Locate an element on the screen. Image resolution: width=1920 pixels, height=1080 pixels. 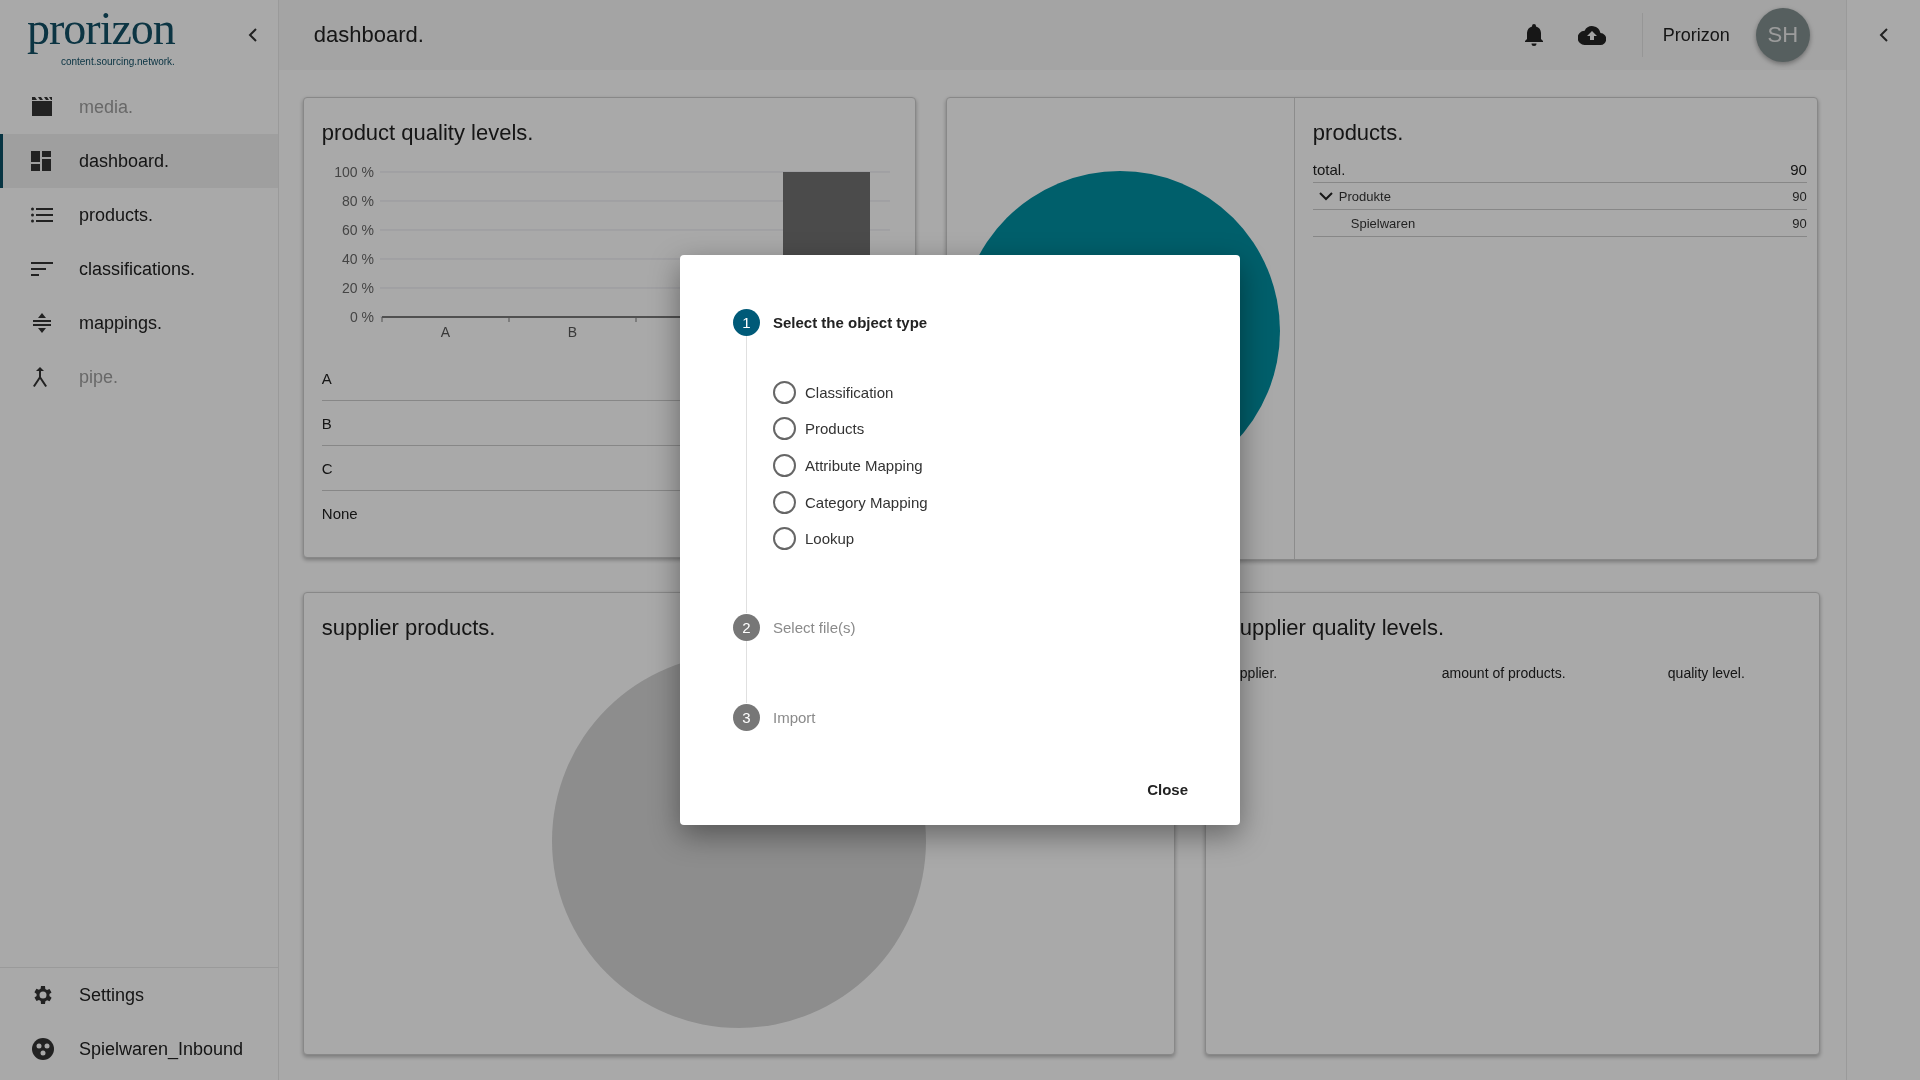
radio-option: Category Mapping is located at coordinates (850, 502).